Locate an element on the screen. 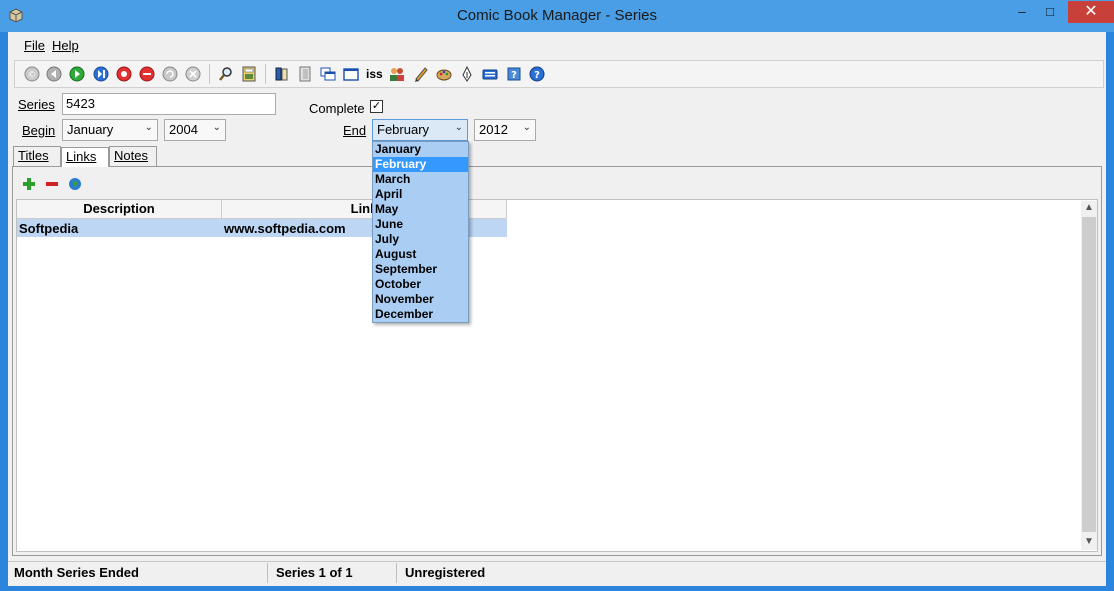 This screenshot has width=1114, height=591. last-record-icon is located at coordinates (101, 74).